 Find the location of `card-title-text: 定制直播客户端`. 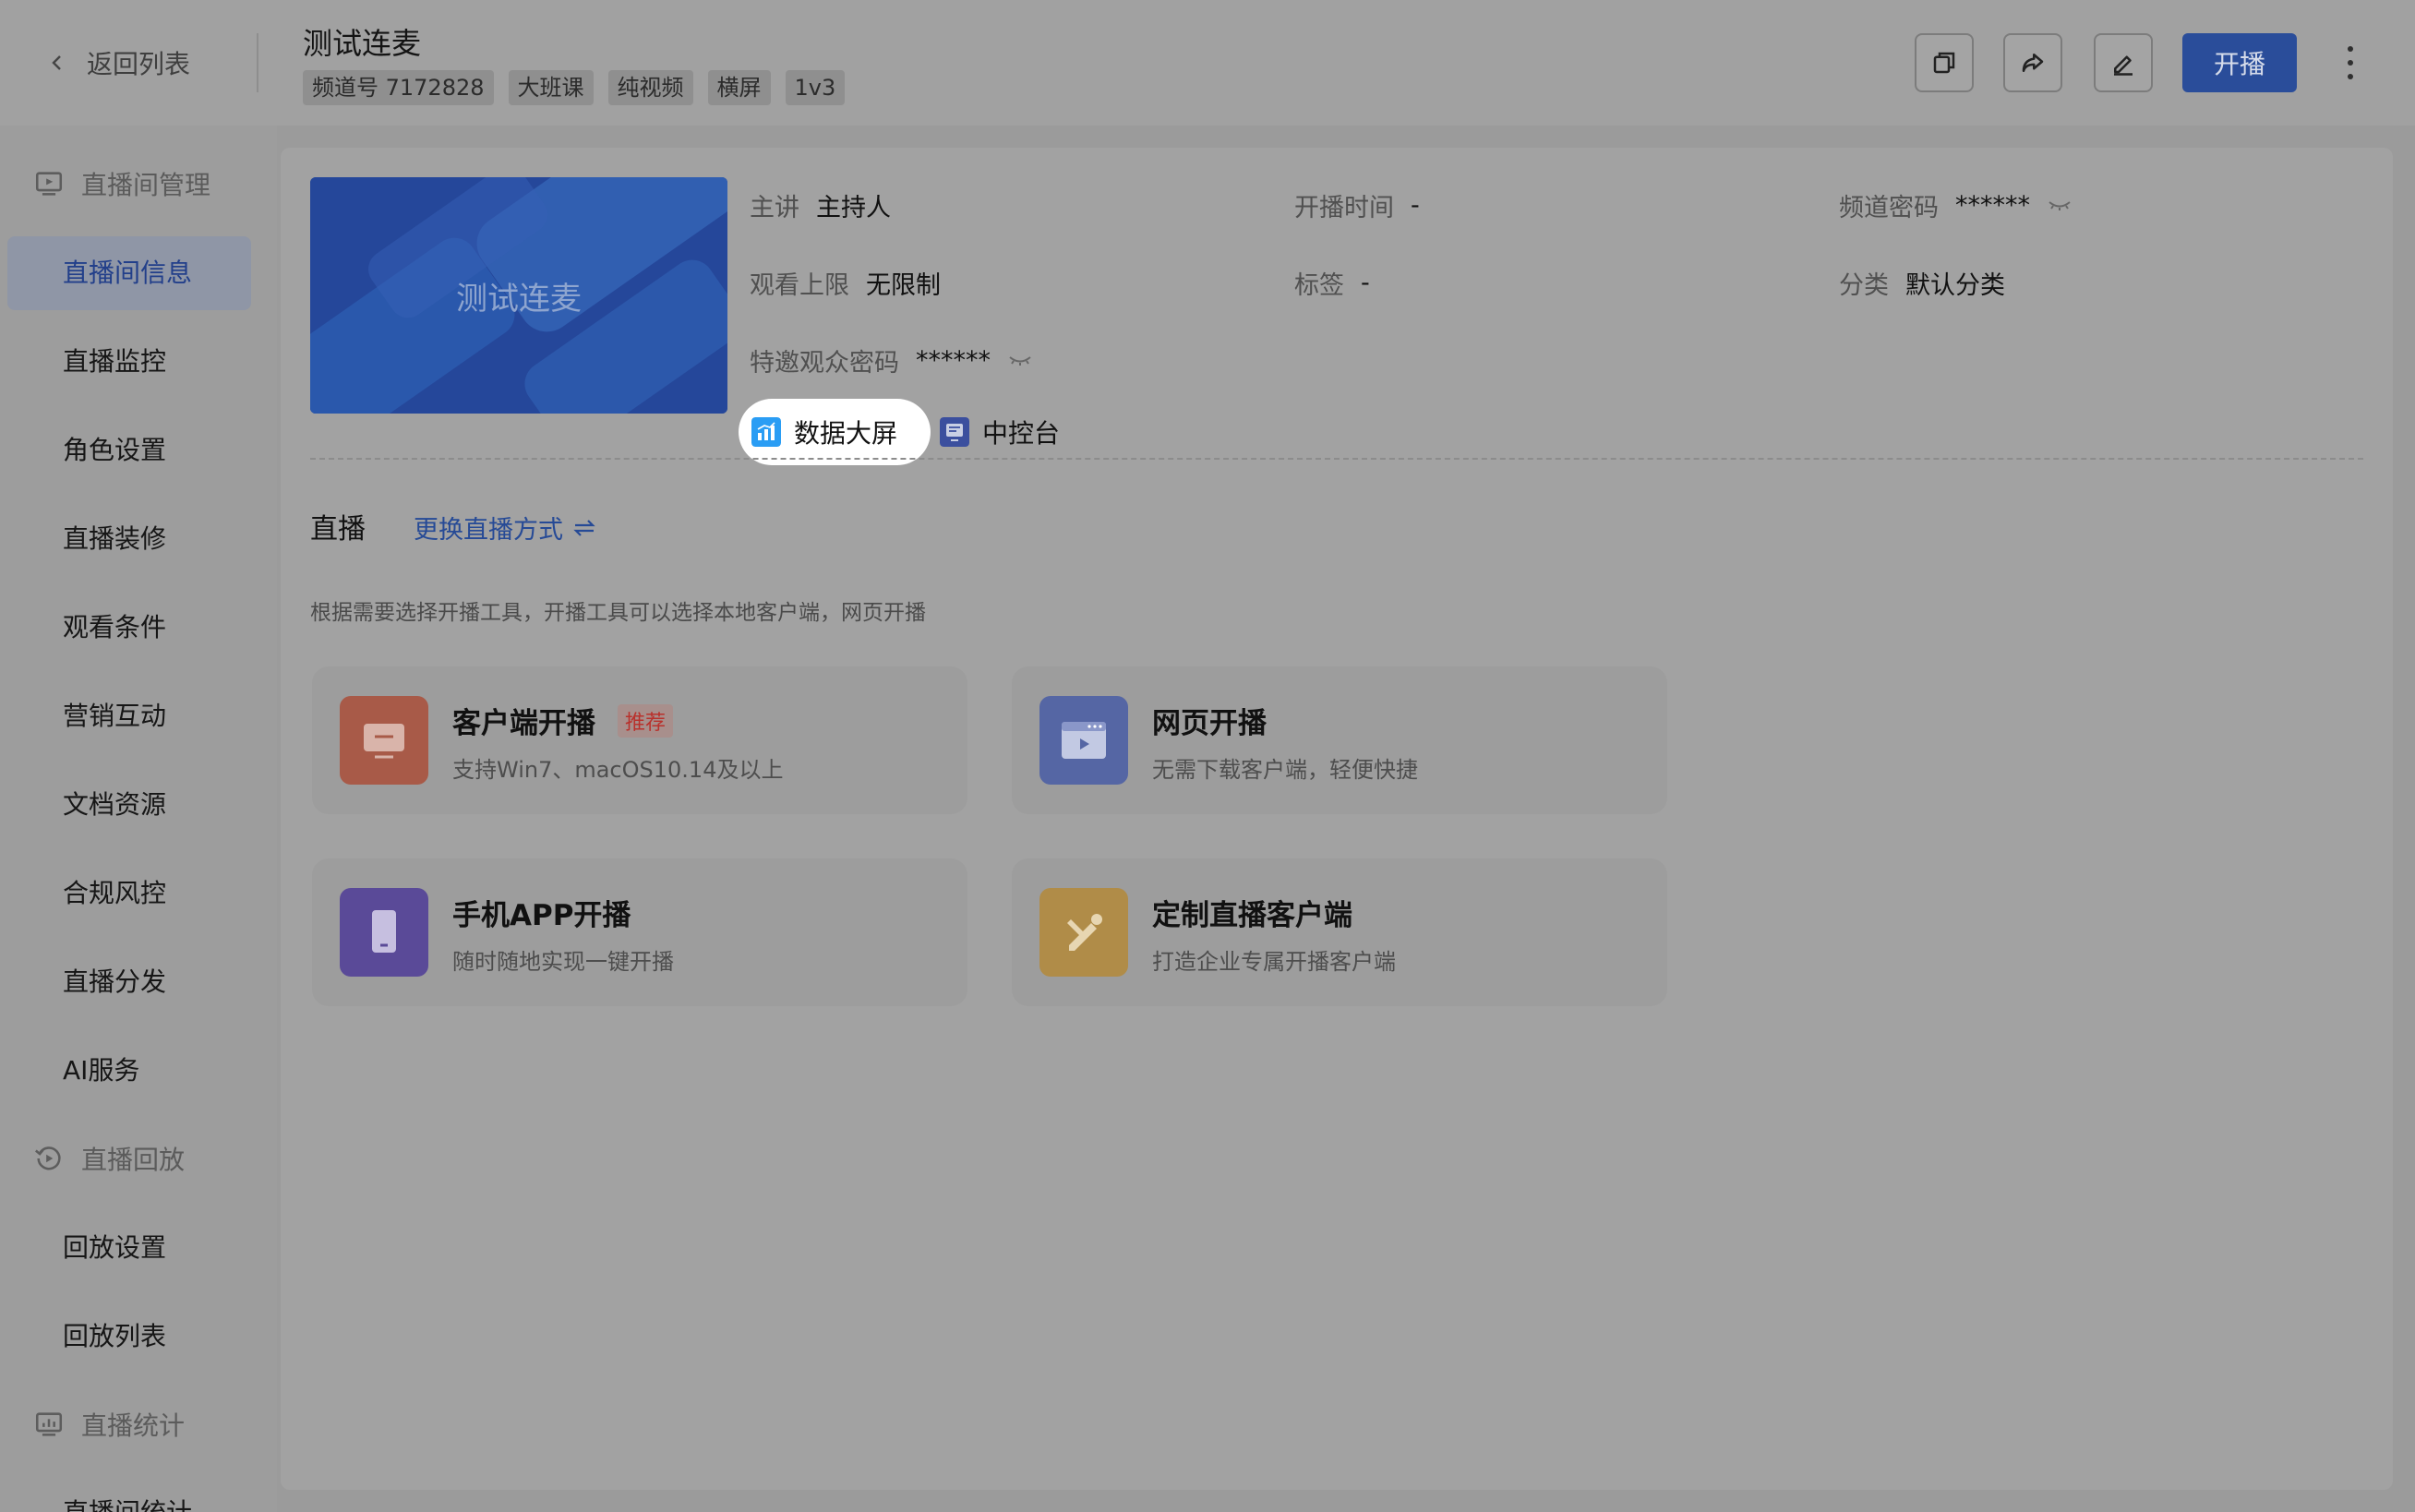

card-title-text: 定制直播客户端 is located at coordinates (1252, 915).